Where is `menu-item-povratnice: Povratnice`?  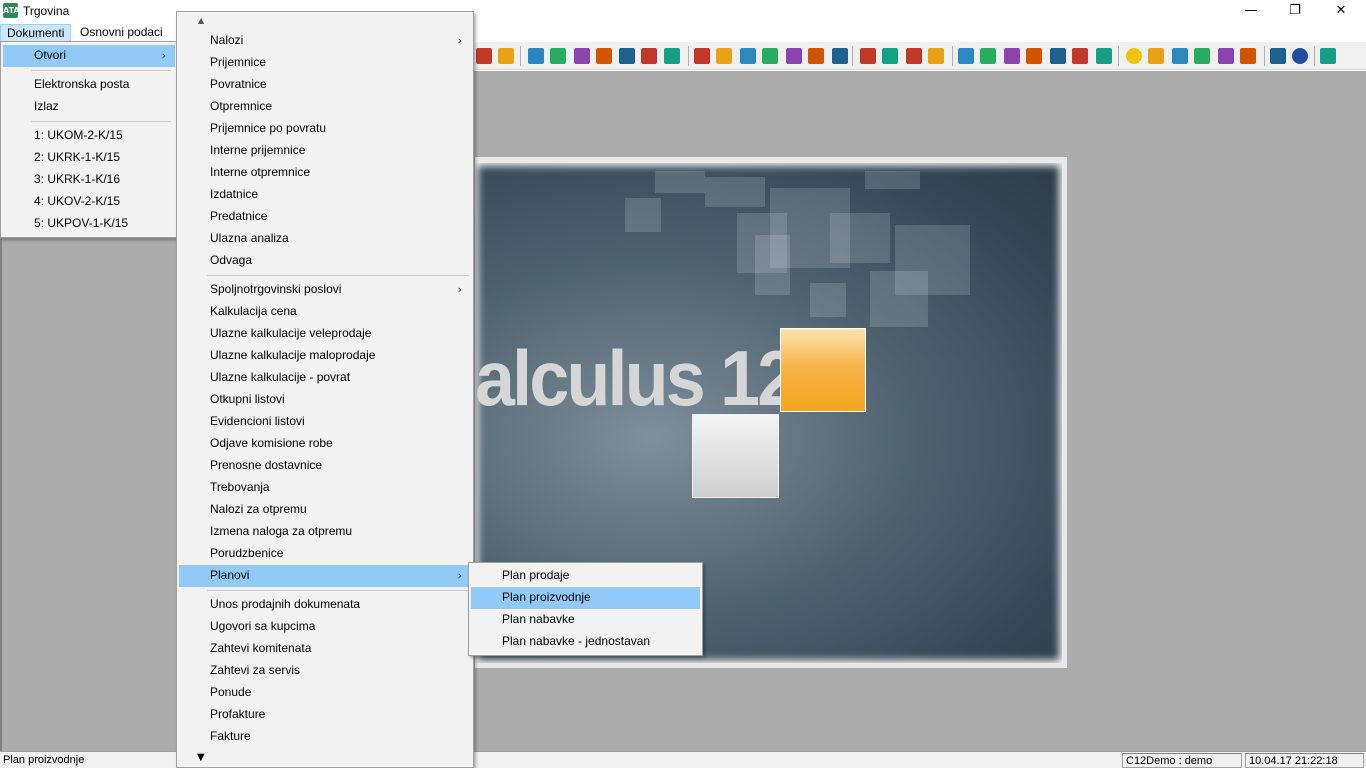
menu-item-povratnice: Povratnice is located at coordinates (325, 85).